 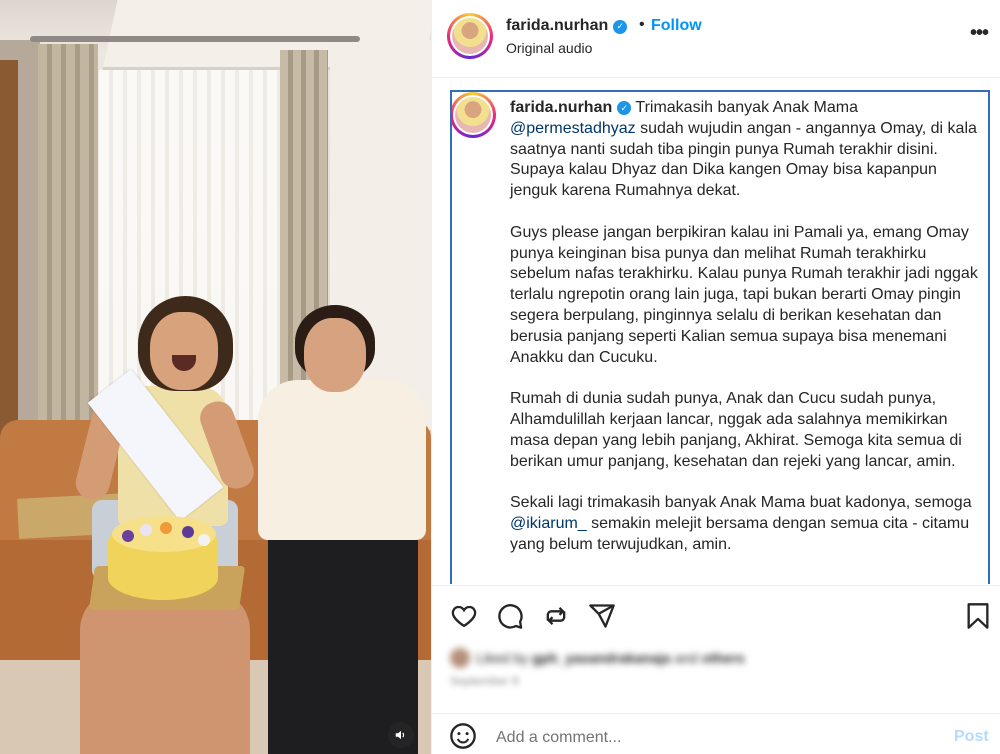 What do you see at coordinates (335, 355) in the screenshot?
I see `person-right-face` at bounding box center [335, 355].